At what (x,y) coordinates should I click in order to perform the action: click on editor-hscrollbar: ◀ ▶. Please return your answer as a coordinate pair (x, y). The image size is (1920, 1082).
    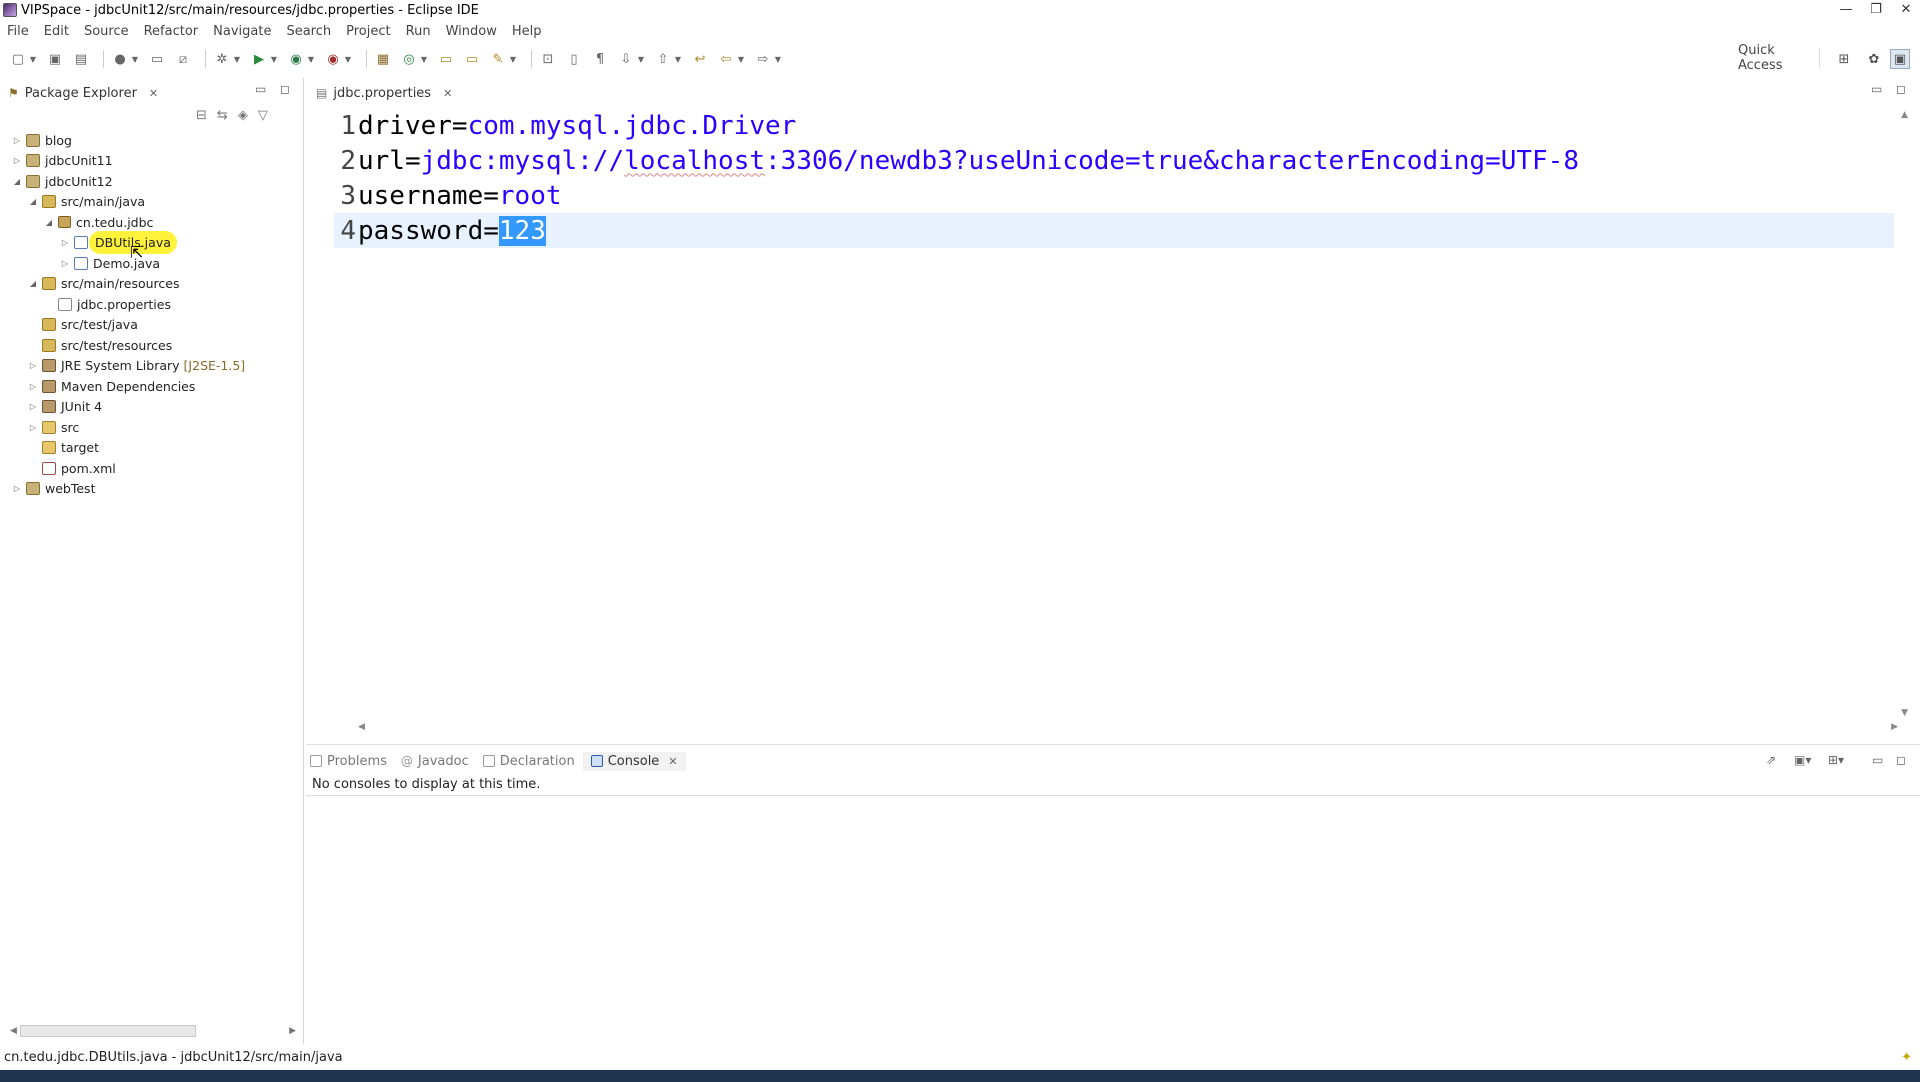
    Looking at the image, I should click on (1128, 728).